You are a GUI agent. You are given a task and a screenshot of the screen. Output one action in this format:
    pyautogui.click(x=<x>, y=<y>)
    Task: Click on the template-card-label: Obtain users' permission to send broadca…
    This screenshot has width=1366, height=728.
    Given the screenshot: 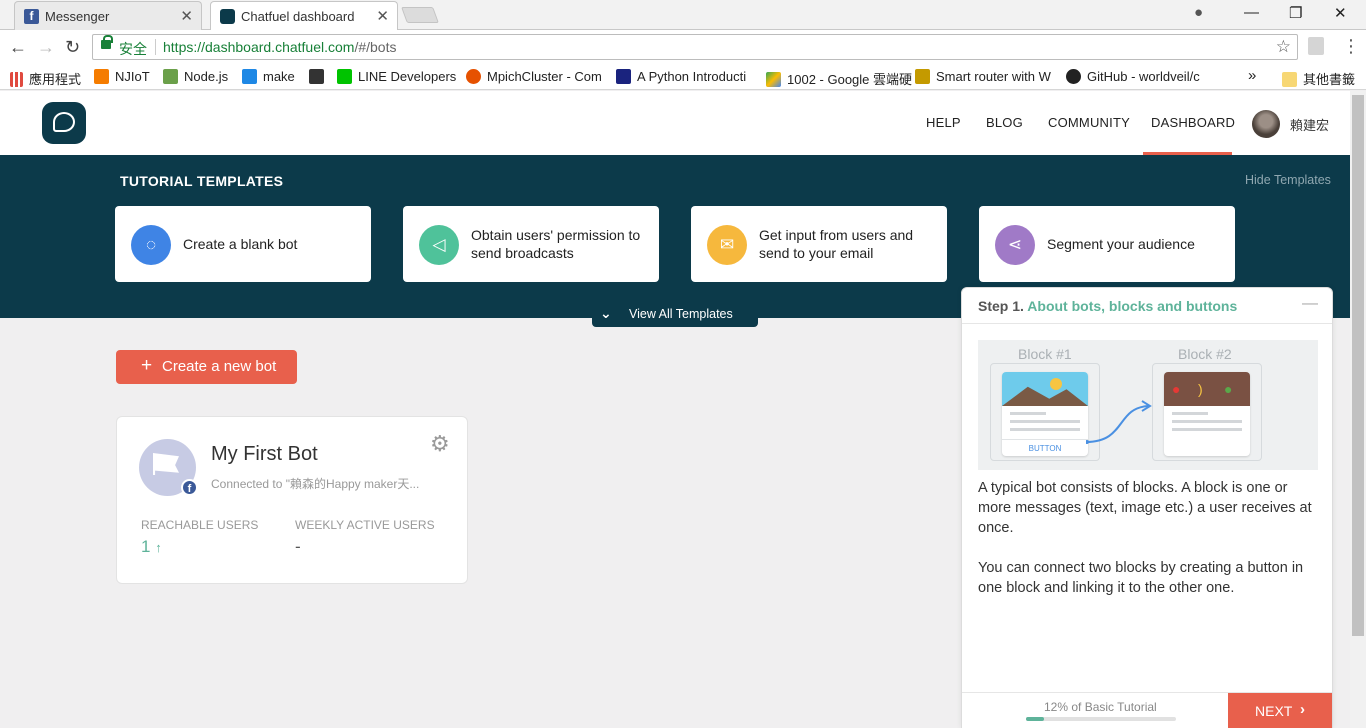 What is the action you would take?
    pyautogui.click(x=556, y=244)
    